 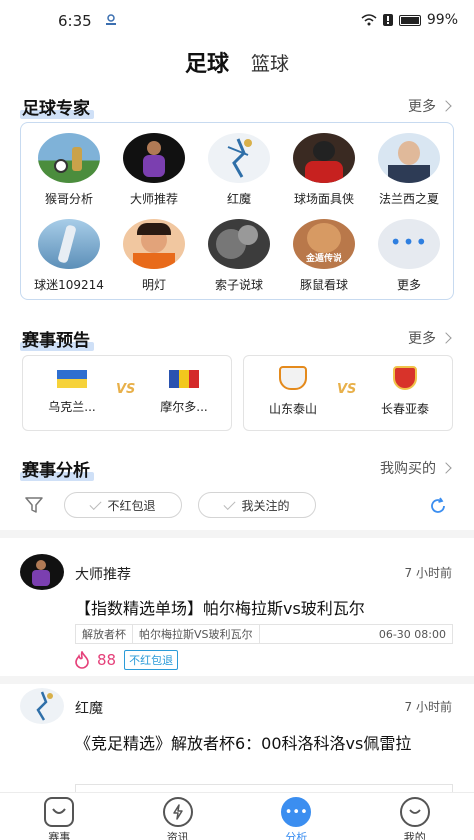 What do you see at coordinates (103, 575) in the screenshot?
I see `post-author: 大师推荐` at bounding box center [103, 575].